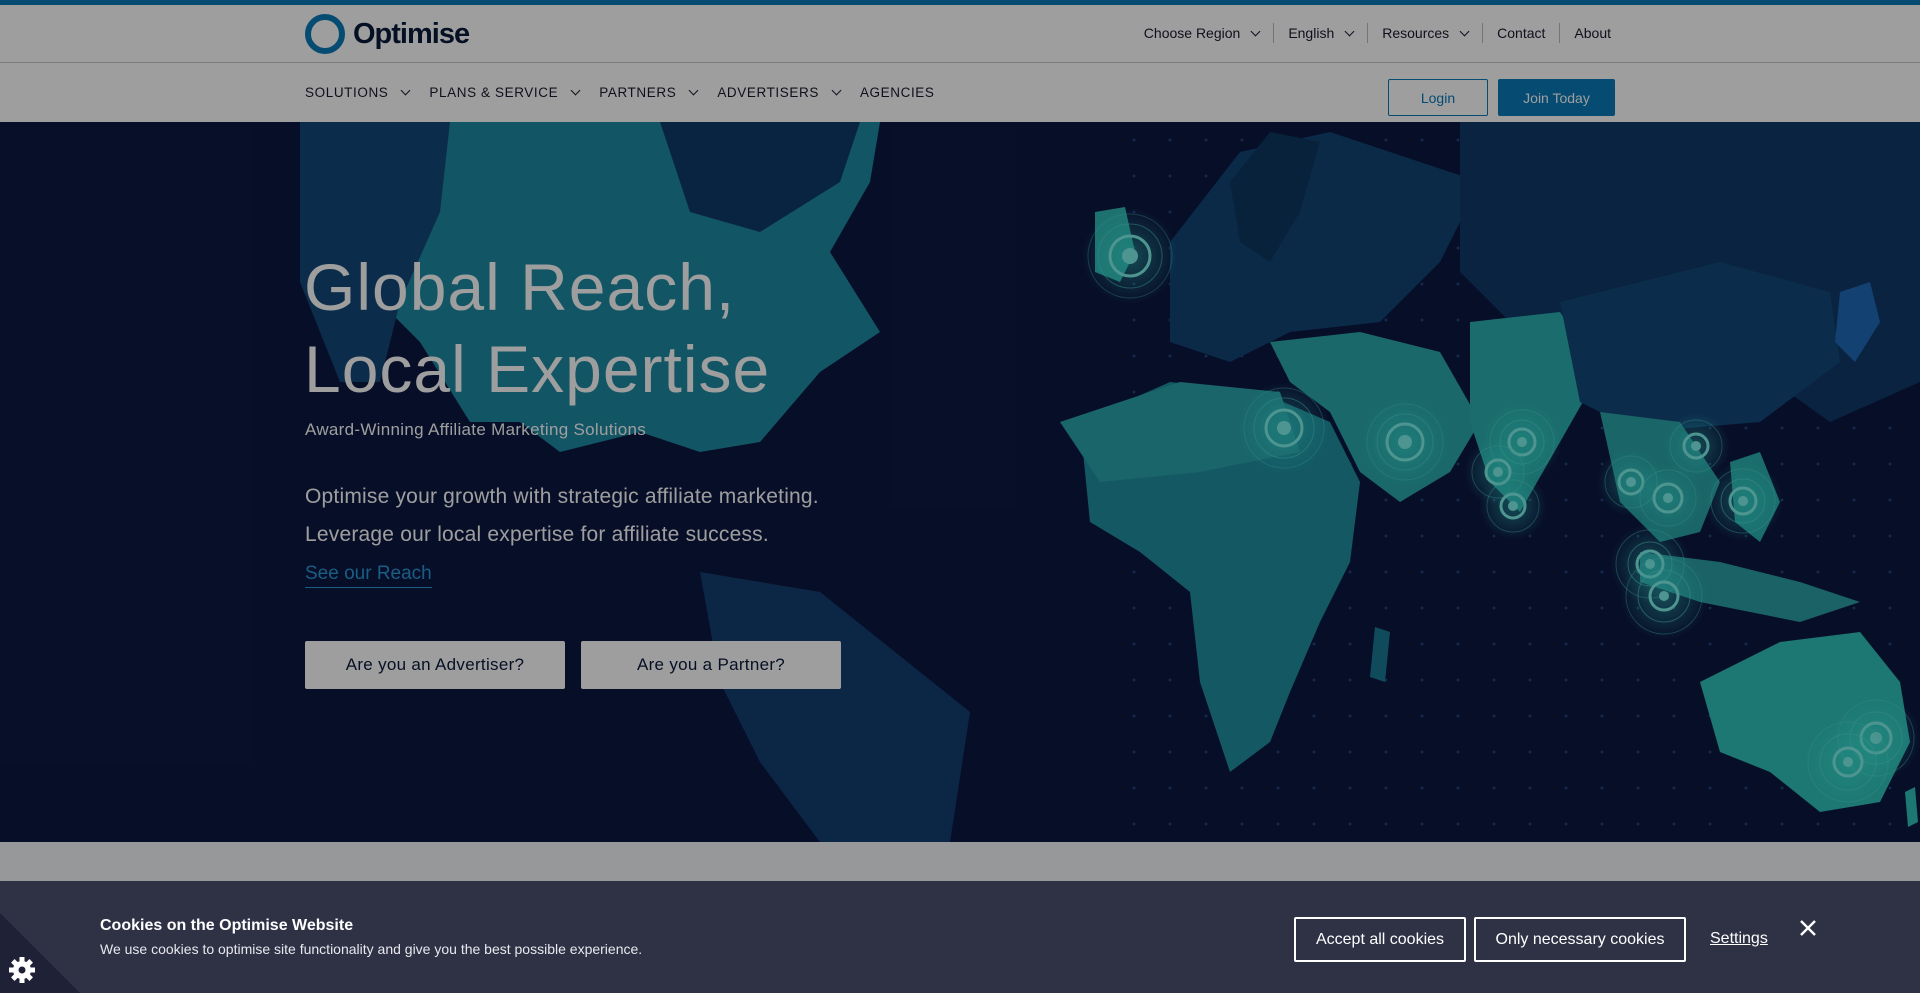 This screenshot has width=1920, height=993. What do you see at coordinates (537, 328) in the screenshot?
I see `hero-title: Global Reach, Local Expertise` at bounding box center [537, 328].